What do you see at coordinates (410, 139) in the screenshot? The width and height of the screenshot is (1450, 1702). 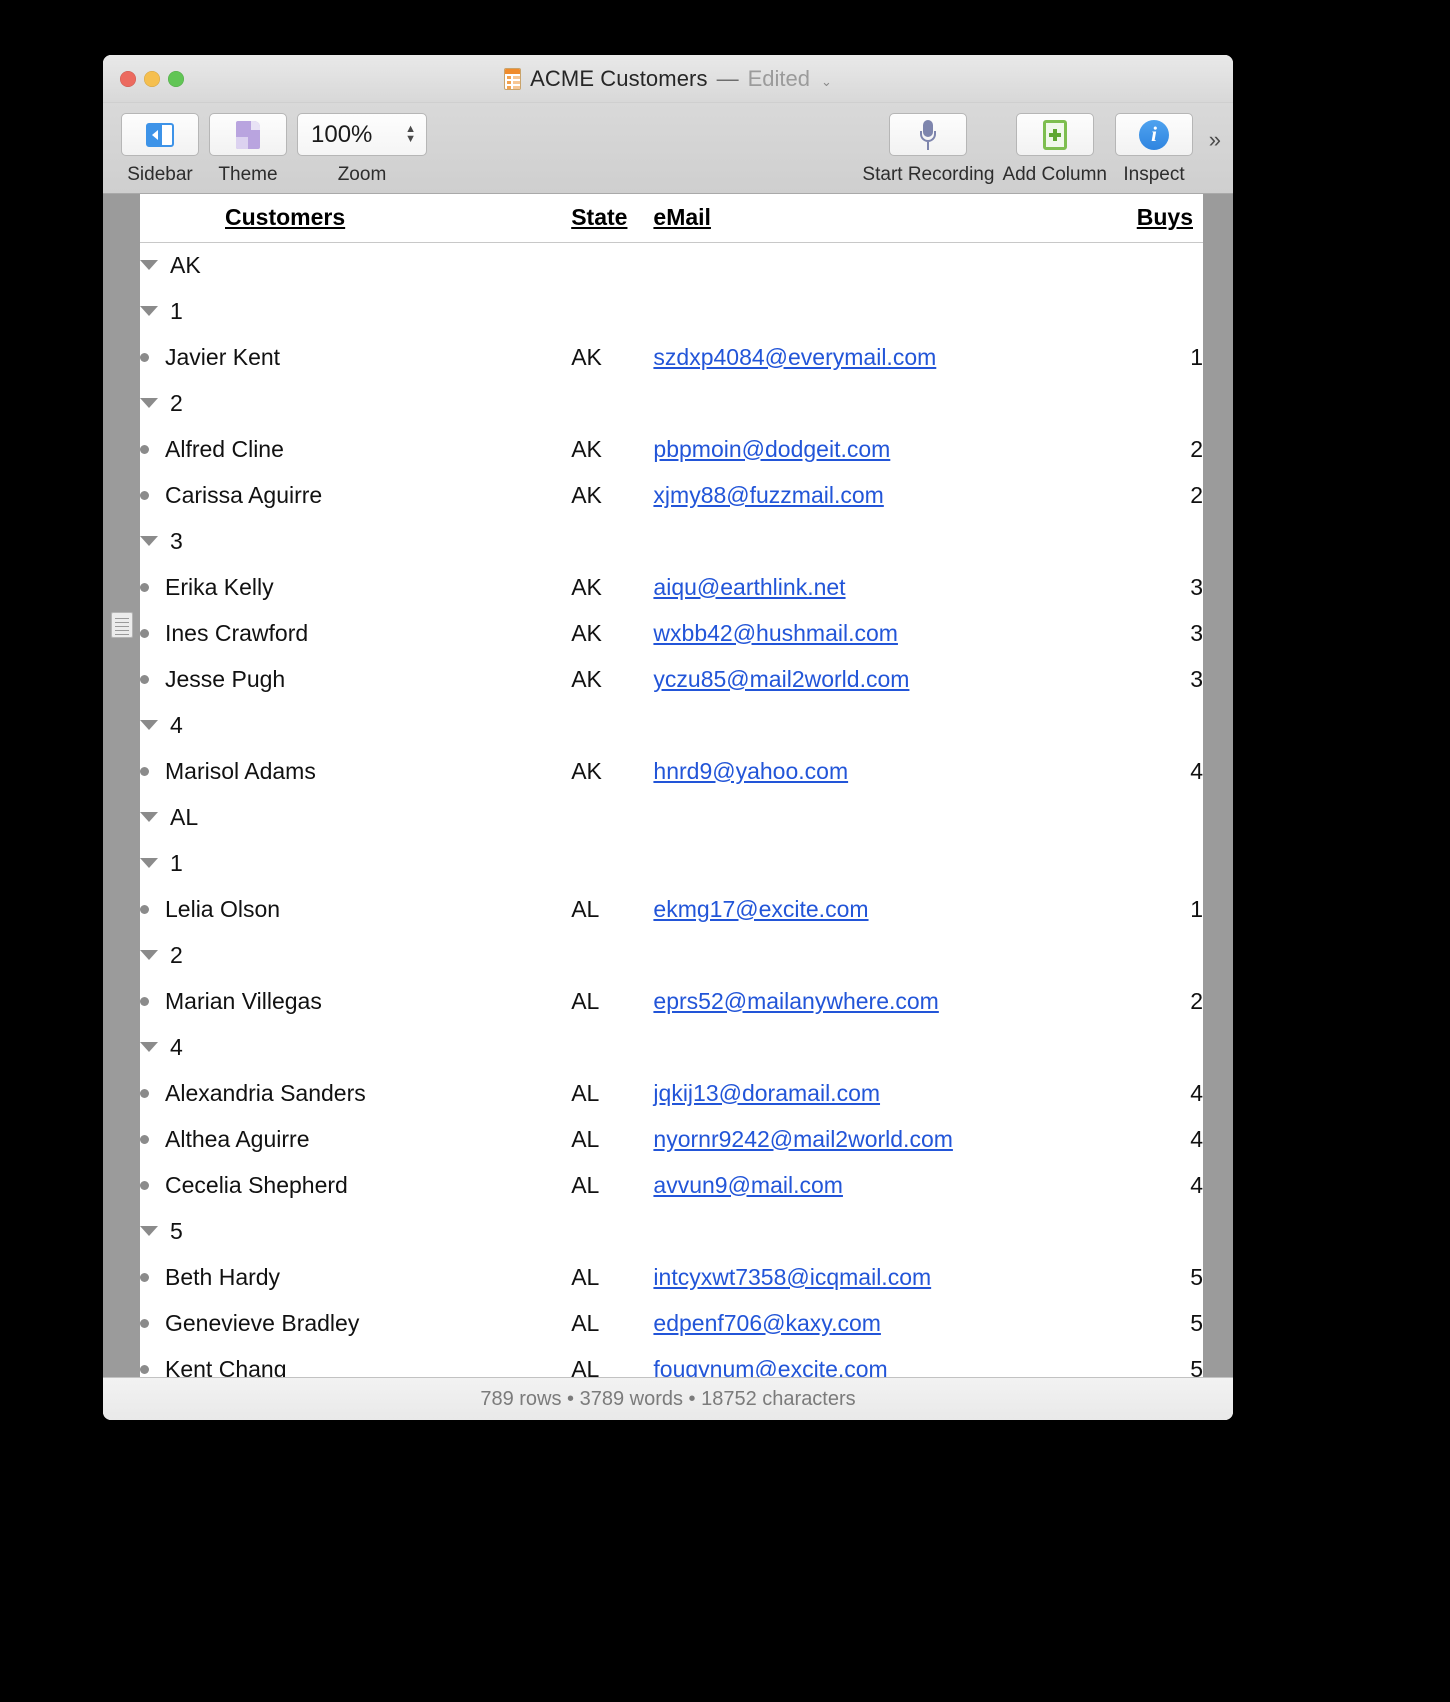 I see `stepper-down-icon: ▼` at bounding box center [410, 139].